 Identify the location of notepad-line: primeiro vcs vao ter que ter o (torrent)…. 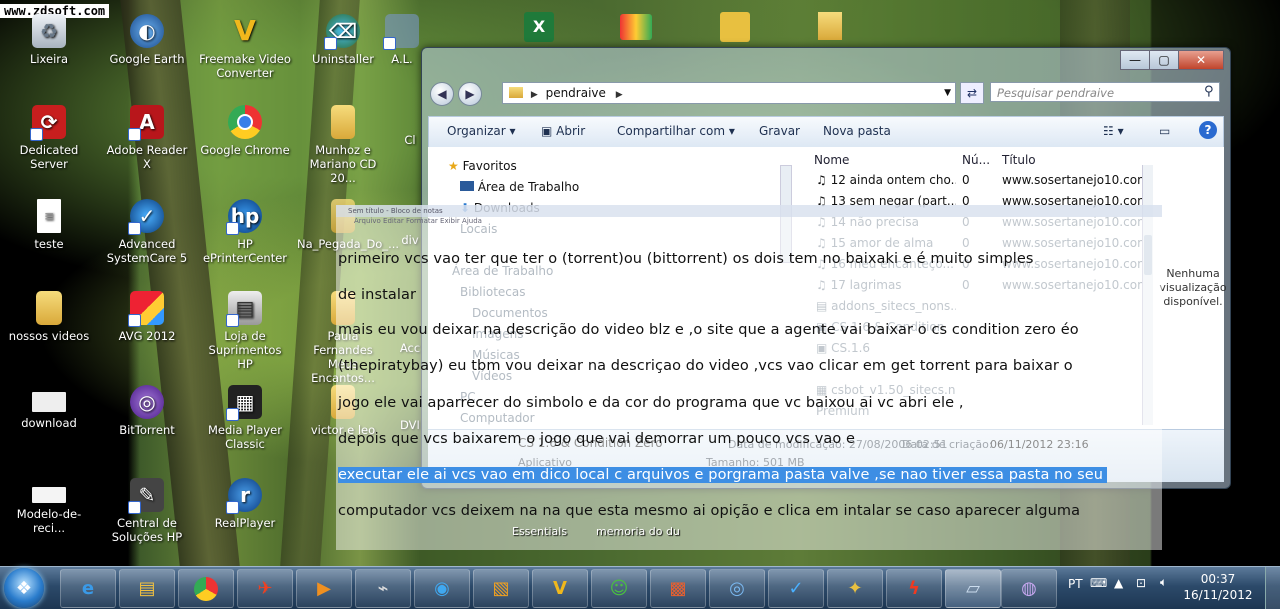
(686, 259).